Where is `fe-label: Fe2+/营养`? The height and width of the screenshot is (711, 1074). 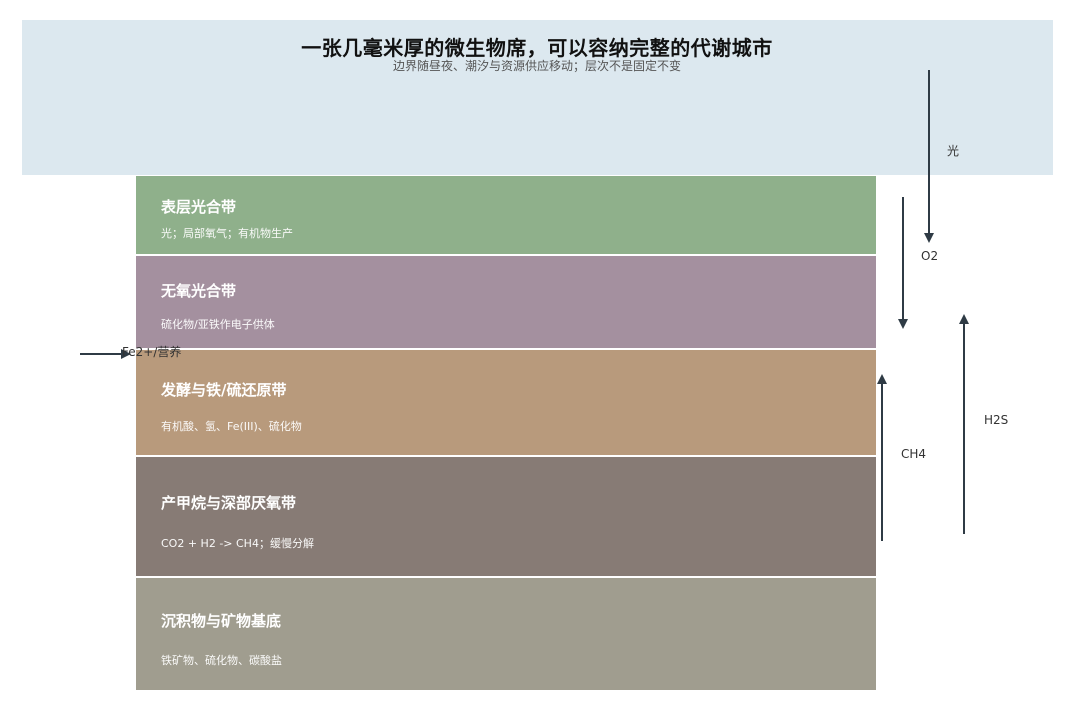
fe-label: Fe2+/营养 is located at coordinates (152, 352).